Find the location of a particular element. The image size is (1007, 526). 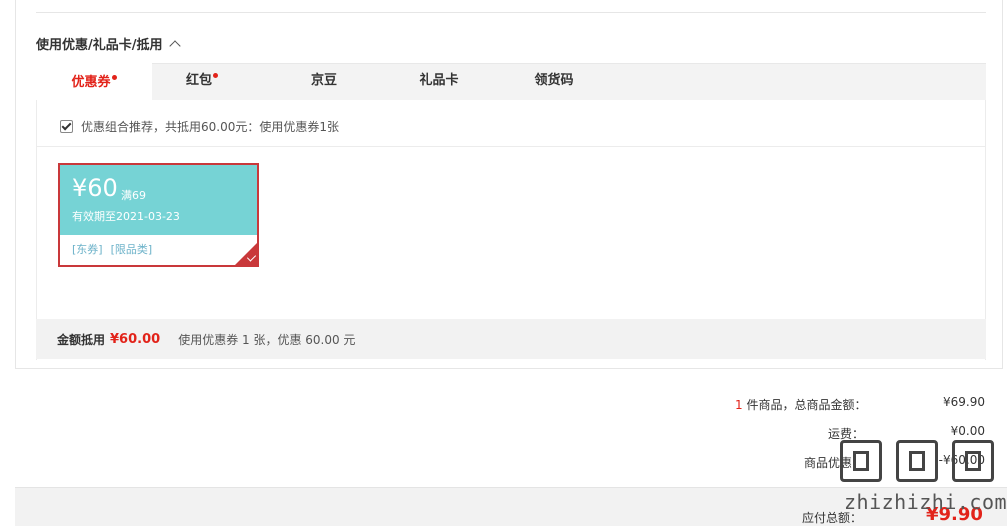

tab-red-packet: 红包 is located at coordinates (202, 82).